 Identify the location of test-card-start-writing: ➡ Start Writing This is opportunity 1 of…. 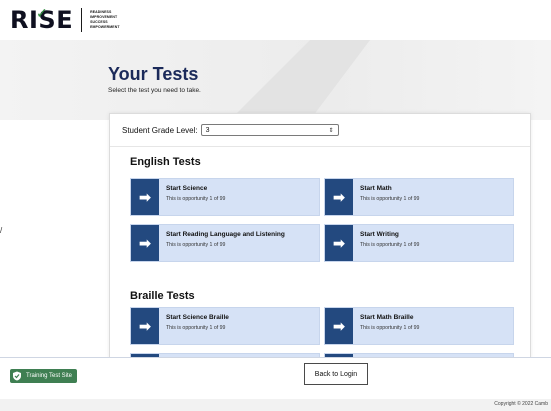
(419, 243).